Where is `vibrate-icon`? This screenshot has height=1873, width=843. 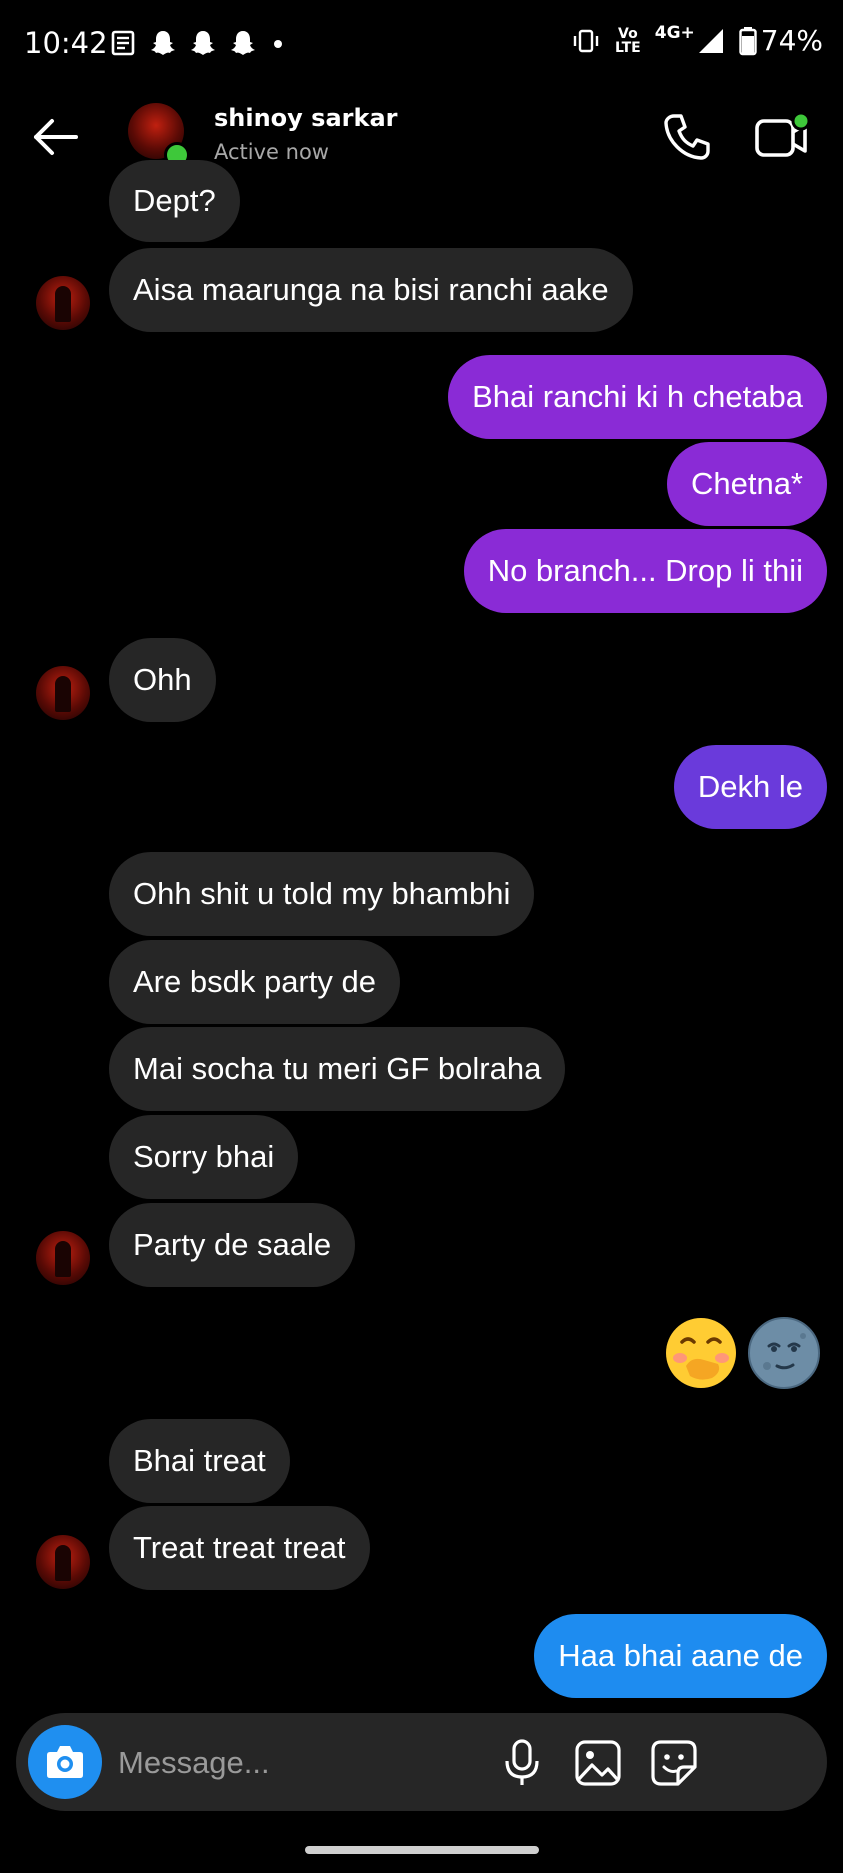 vibrate-icon is located at coordinates (586, 40).